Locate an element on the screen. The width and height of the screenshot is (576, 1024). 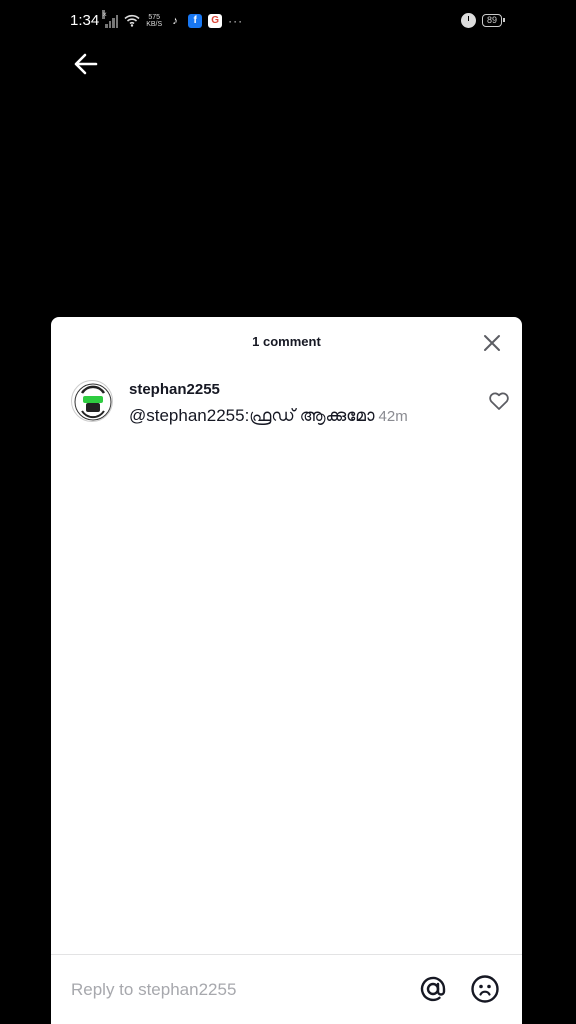
back-button is located at coordinates (86, 64).